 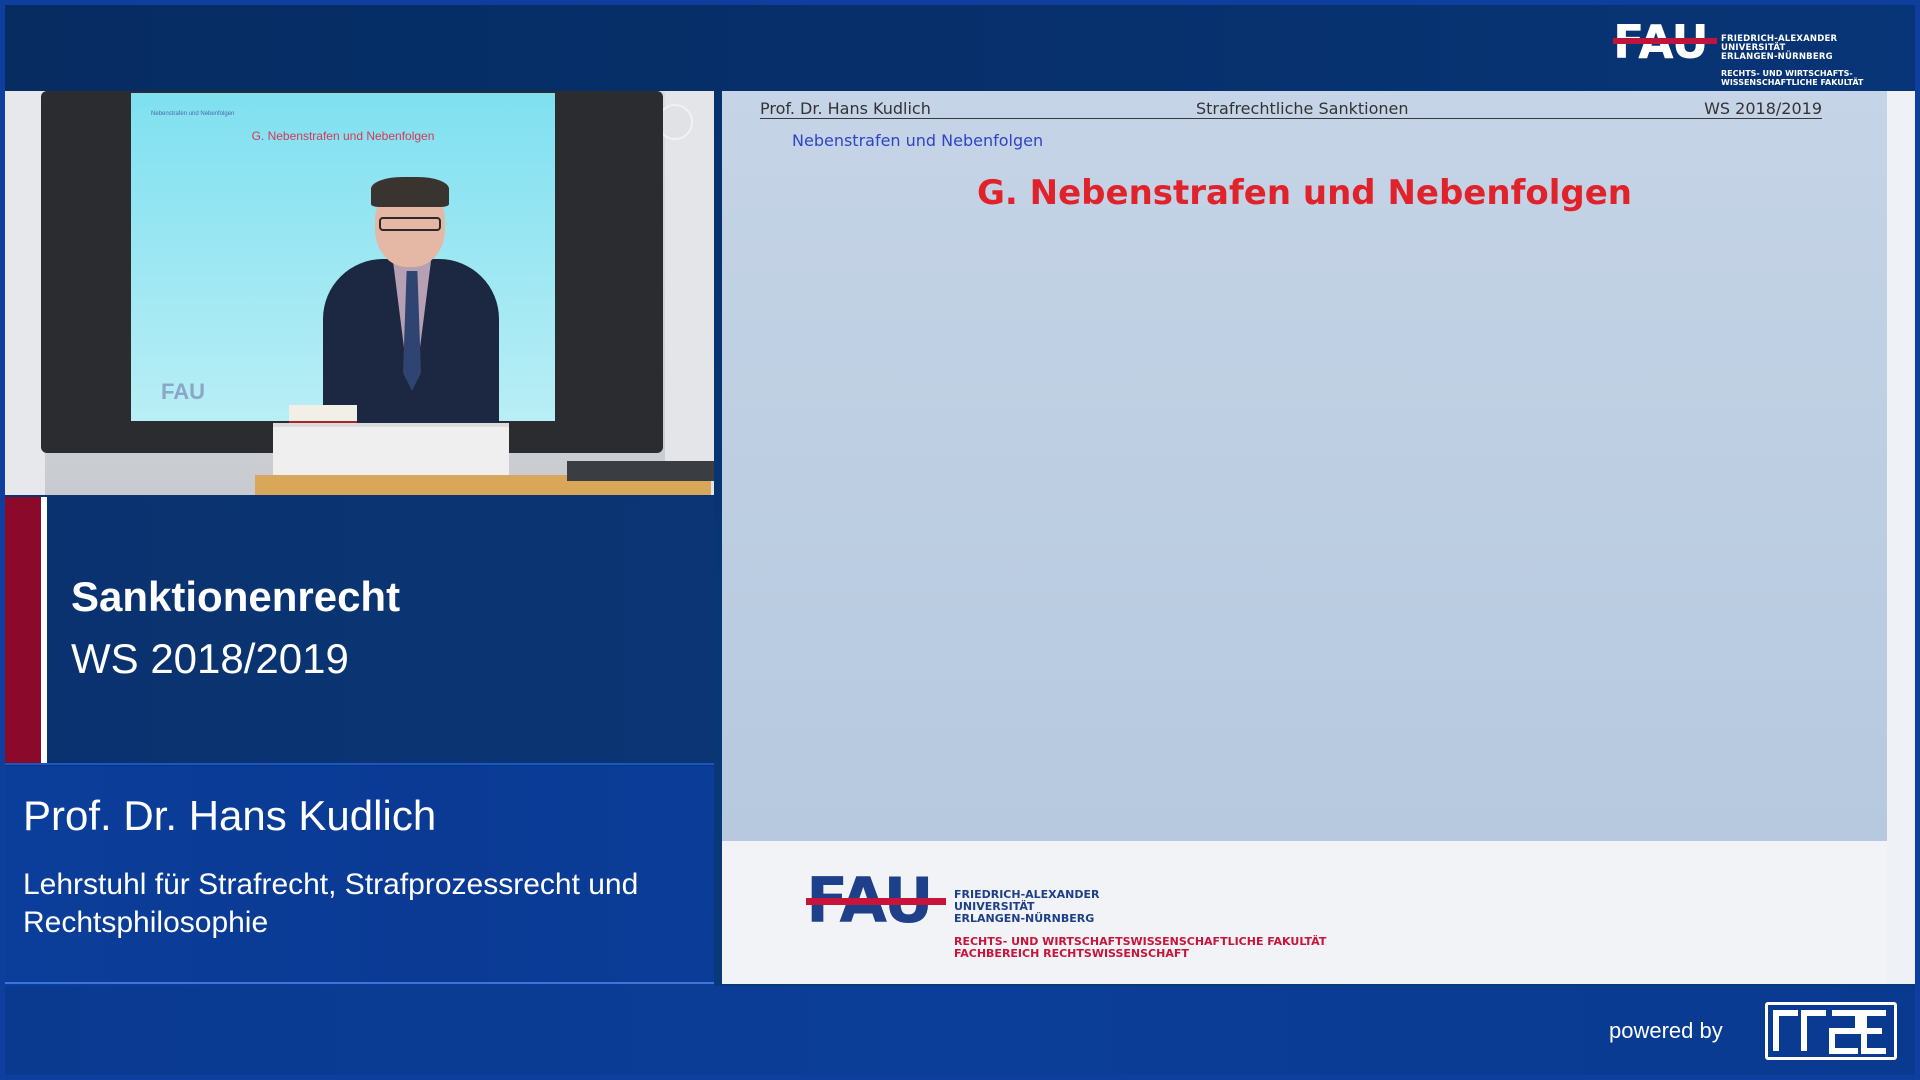 What do you see at coordinates (689, 293) in the screenshot?
I see `video-wall-right` at bounding box center [689, 293].